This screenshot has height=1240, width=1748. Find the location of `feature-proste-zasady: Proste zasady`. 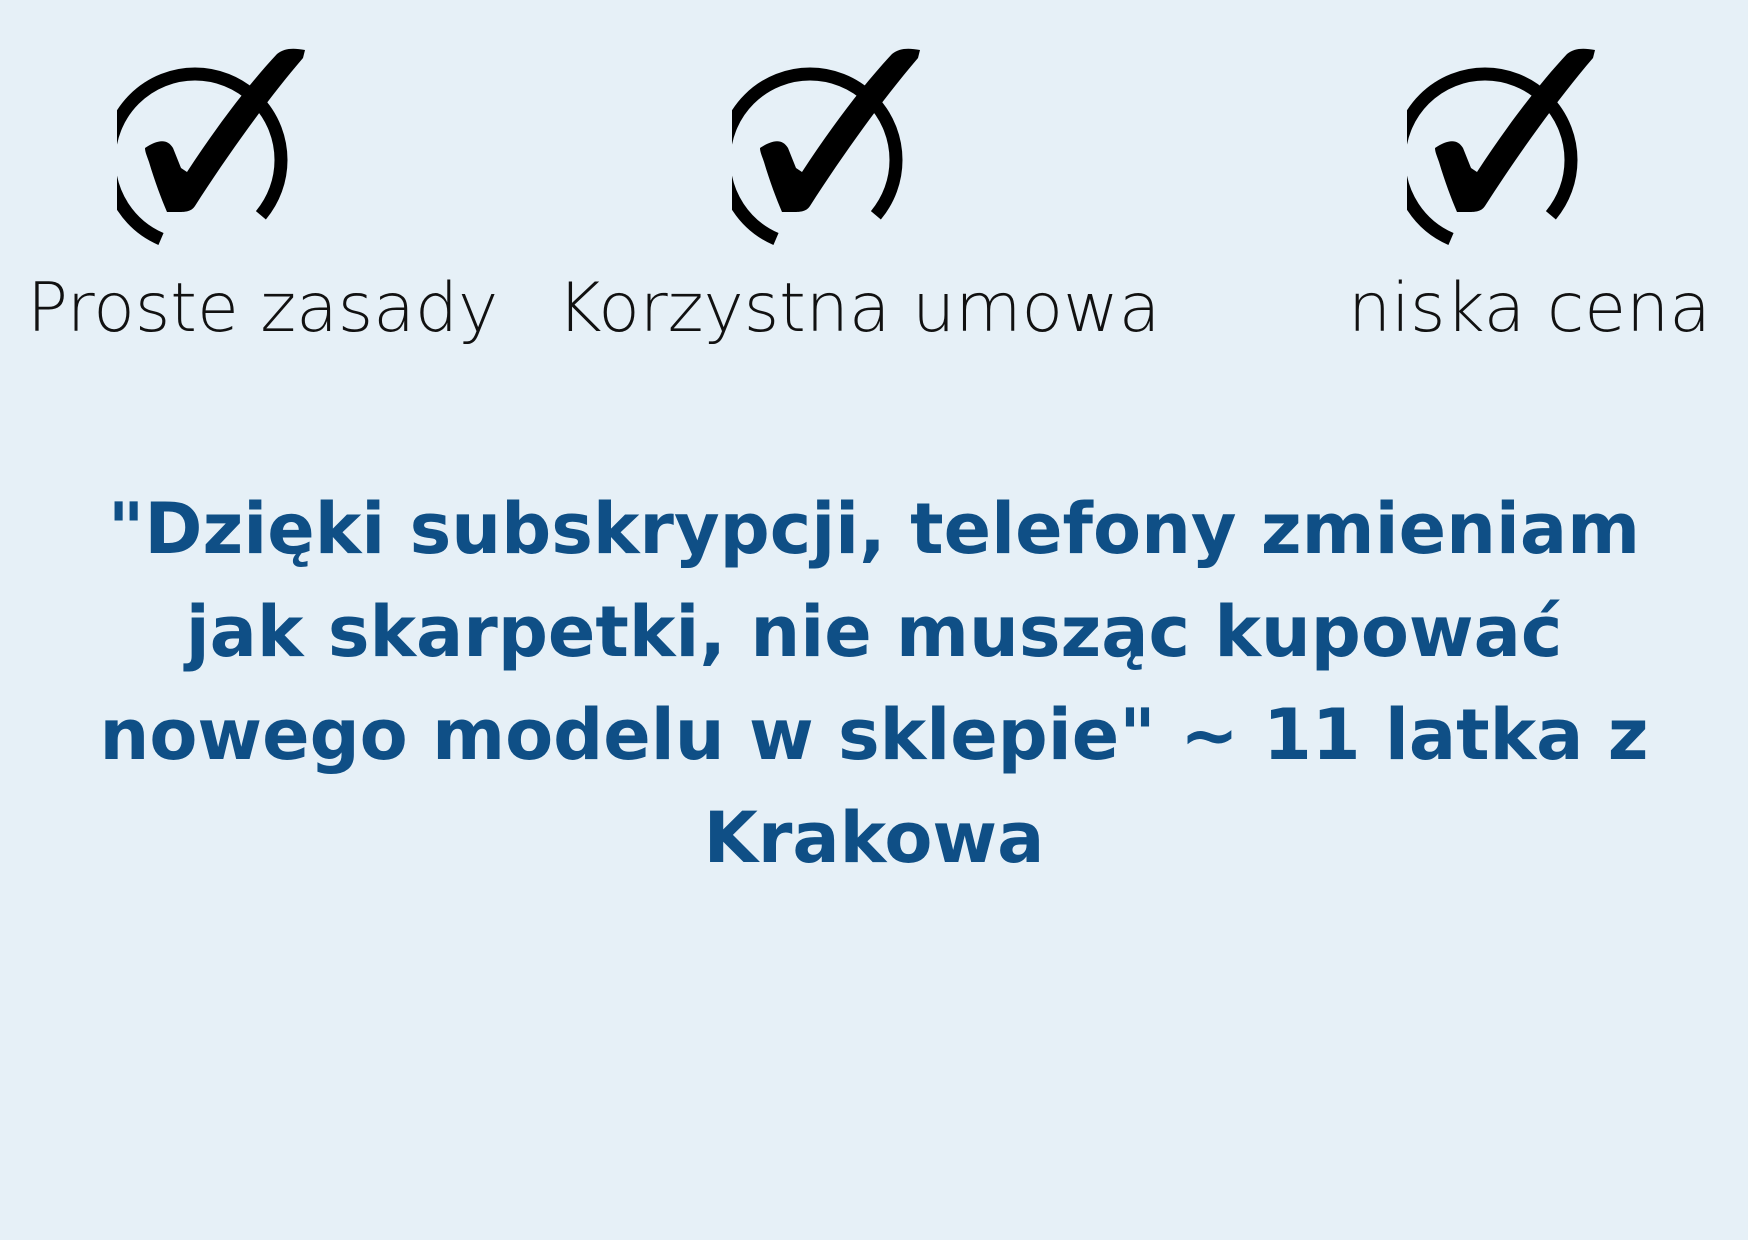

feature-proste-zasady: Proste zasady is located at coordinates (280, 190).